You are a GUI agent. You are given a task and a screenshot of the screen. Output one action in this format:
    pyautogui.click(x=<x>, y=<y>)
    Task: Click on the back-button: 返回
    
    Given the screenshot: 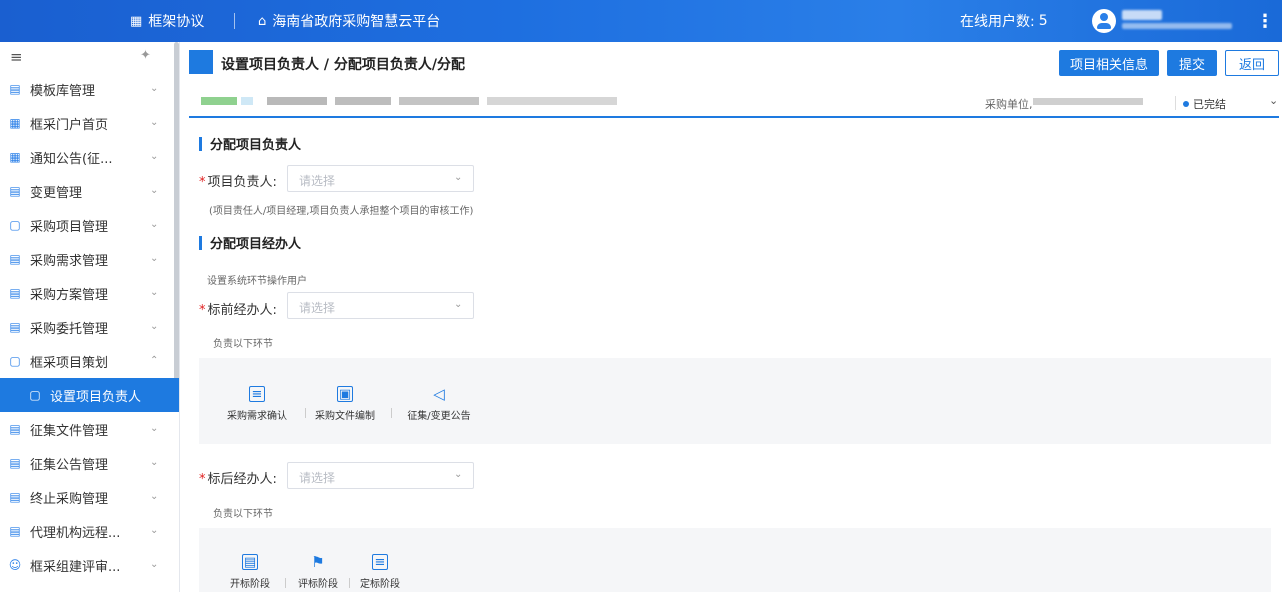 What is the action you would take?
    pyautogui.click(x=1252, y=63)
    